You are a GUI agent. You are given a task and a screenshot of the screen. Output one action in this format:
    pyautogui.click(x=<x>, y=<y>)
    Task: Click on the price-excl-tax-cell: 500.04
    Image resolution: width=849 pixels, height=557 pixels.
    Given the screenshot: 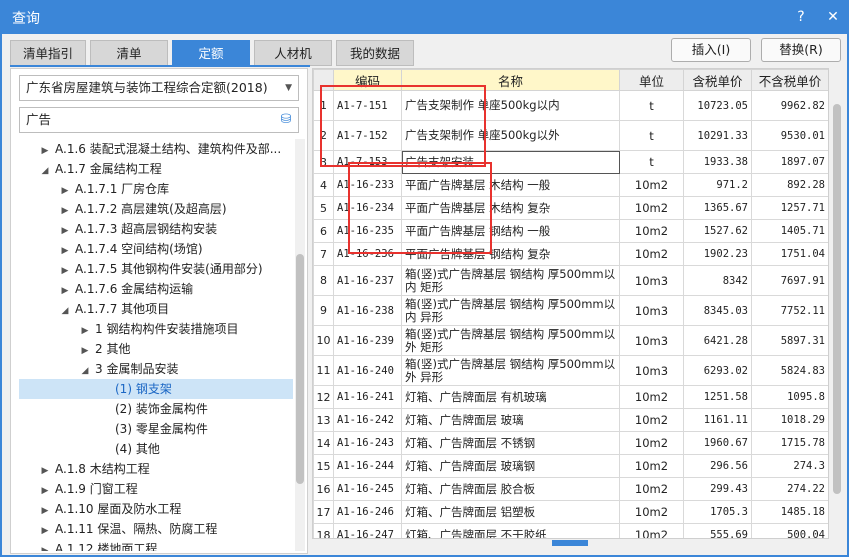 What is the action you would take?
    pyautogui.click(x=789, y=530)
    